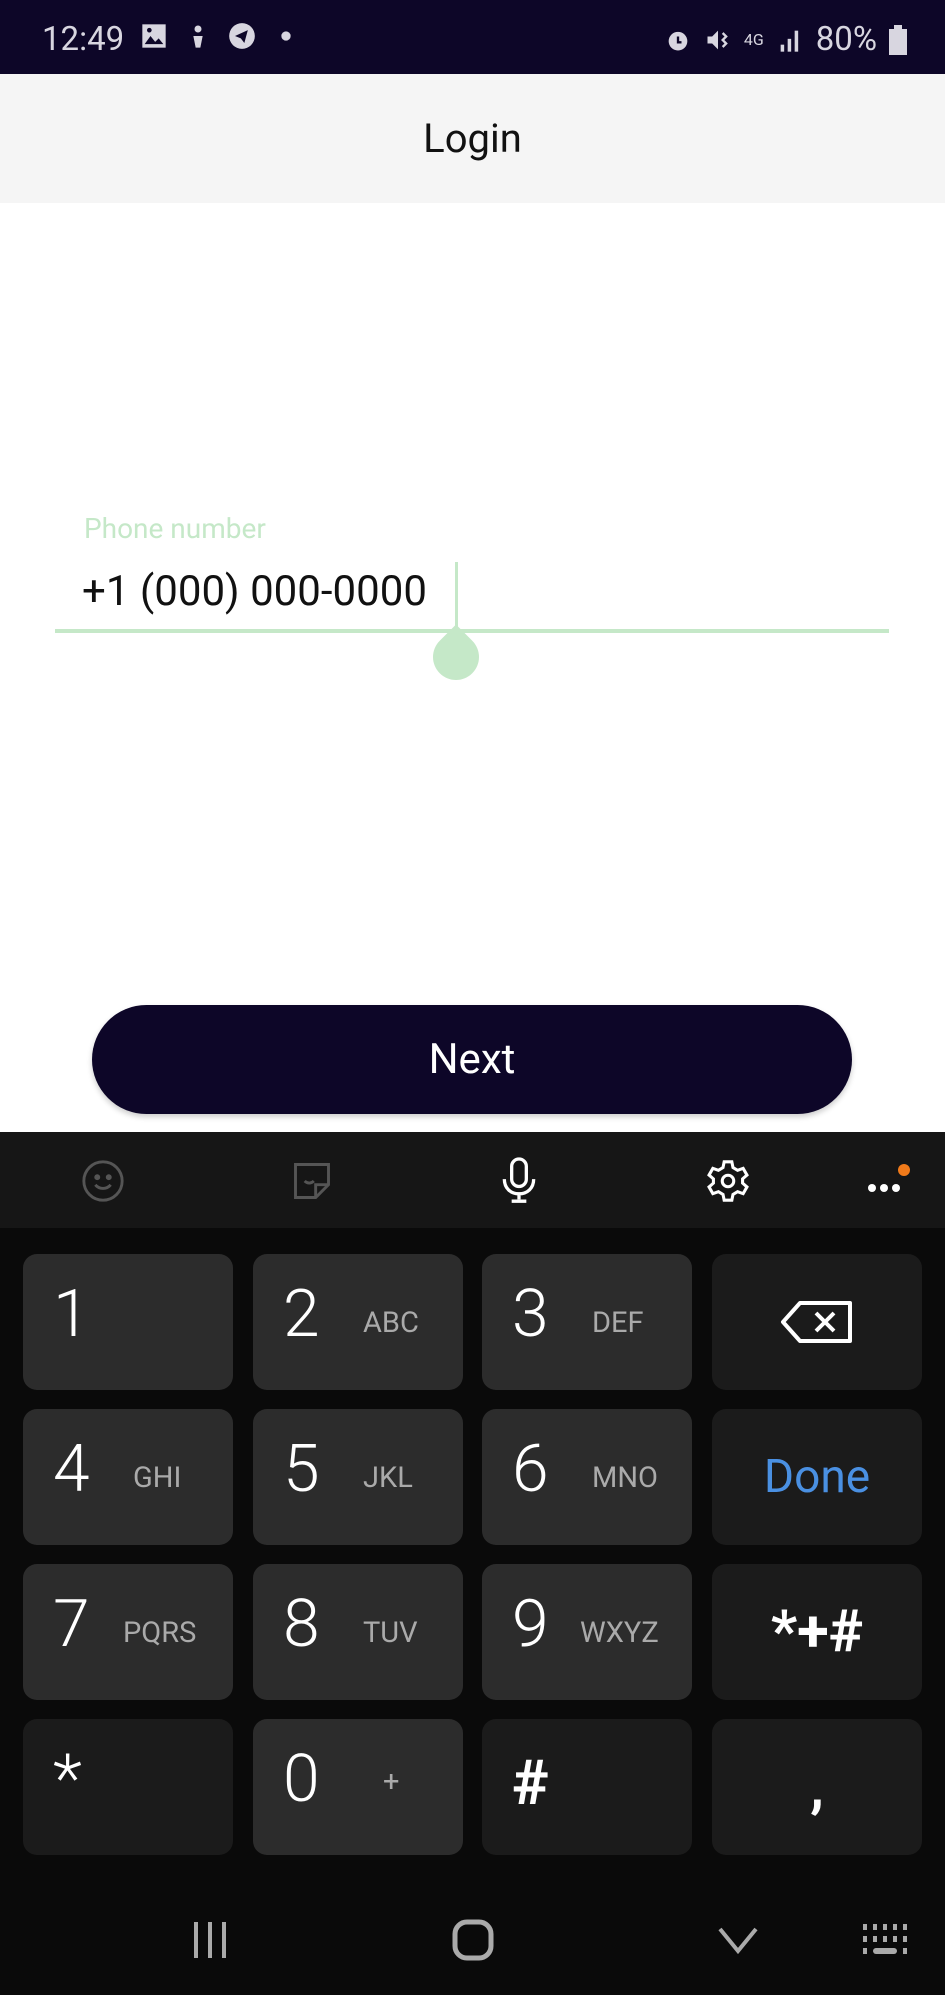  What do you see at coordinates (286, 36) in the screenshot?
I see `dot-icon` at bounding box center [286, 36].